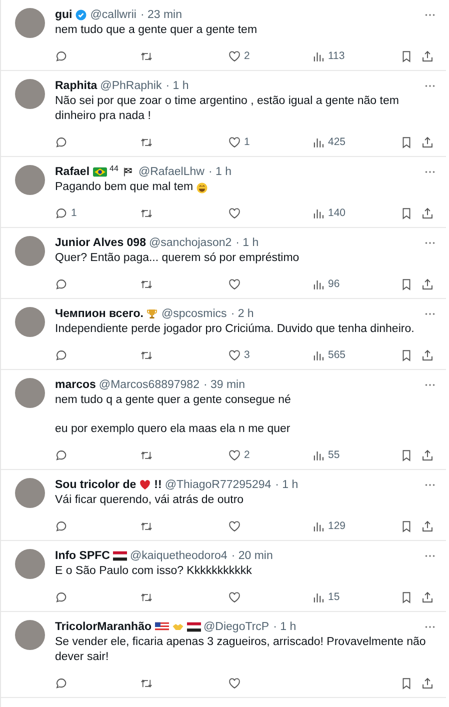  What do you see at coordinates (95, 485) in the screenshot?
I see `user-name: Sou tricolor de` at bounding box center [95, 485].